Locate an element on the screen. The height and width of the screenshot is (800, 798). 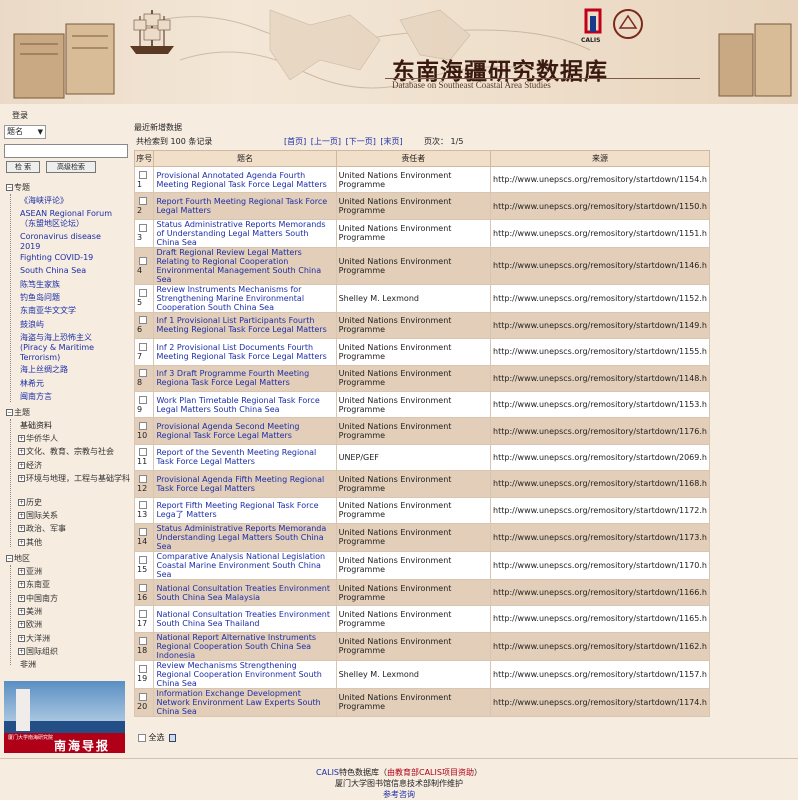
tree-item-label: 基础资料 is located at coordinates (36, 425).